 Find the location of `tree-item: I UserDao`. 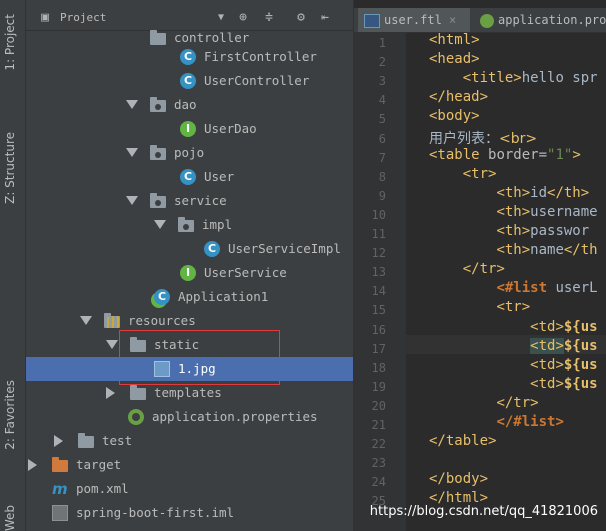

tree-item: I UserDao is located at coordinates (189, 129).